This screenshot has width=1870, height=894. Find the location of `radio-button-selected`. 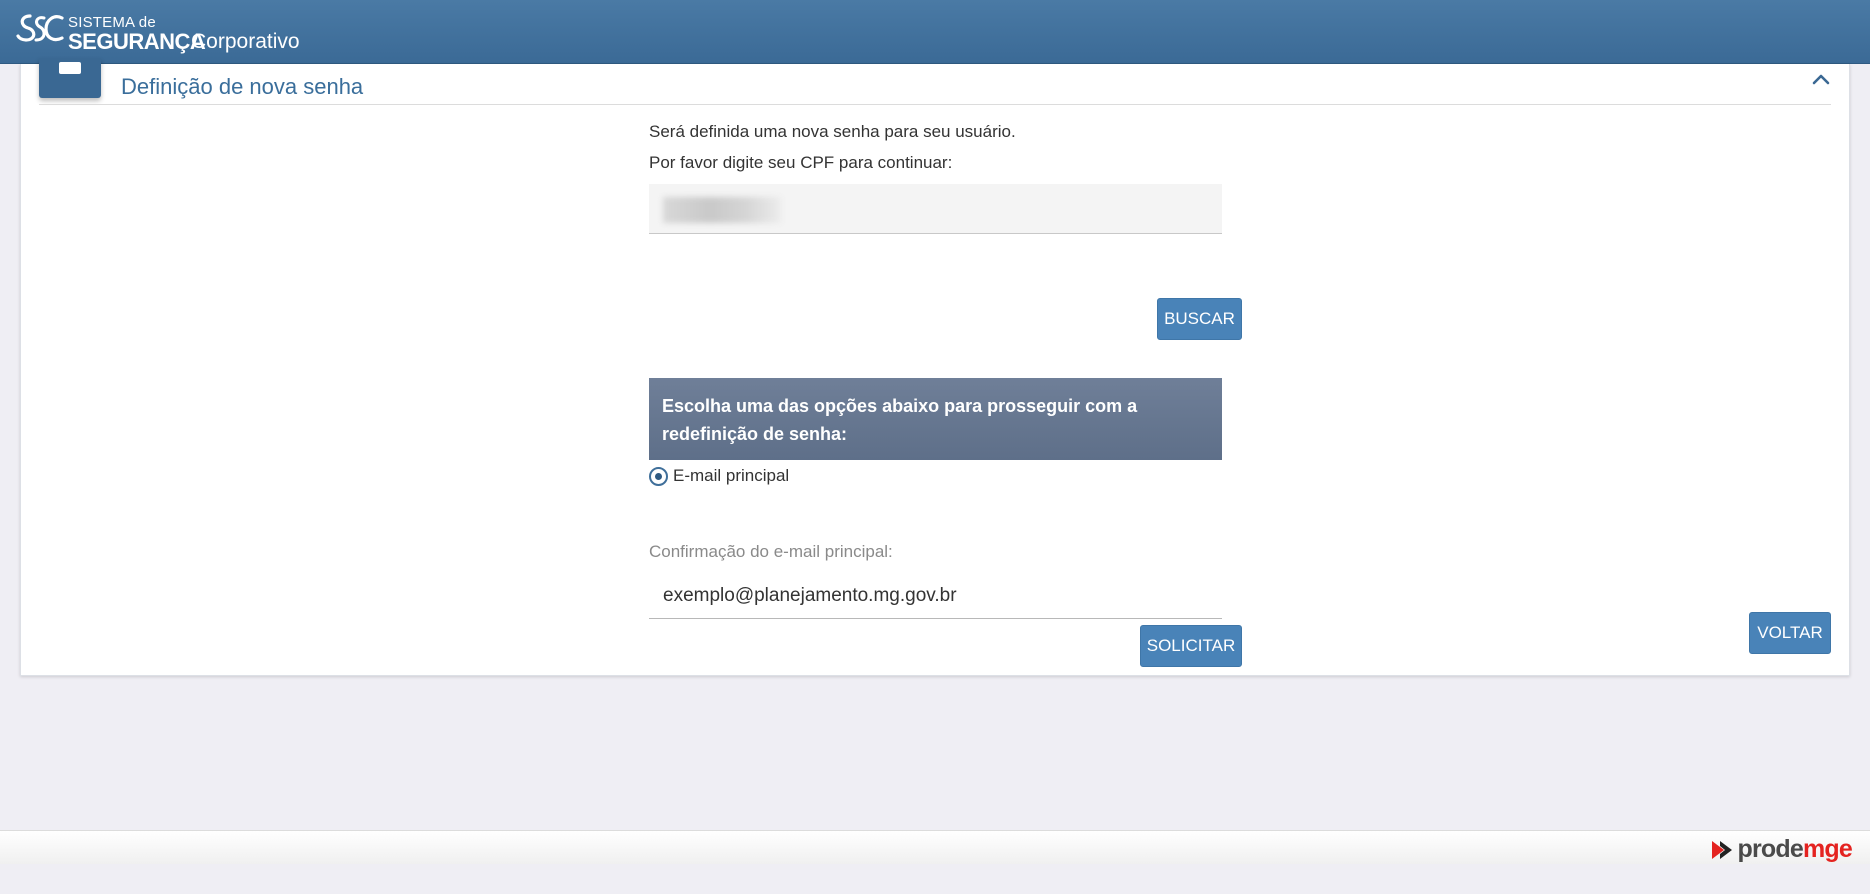

radio-button-selected is located at coordinates (658, 476).